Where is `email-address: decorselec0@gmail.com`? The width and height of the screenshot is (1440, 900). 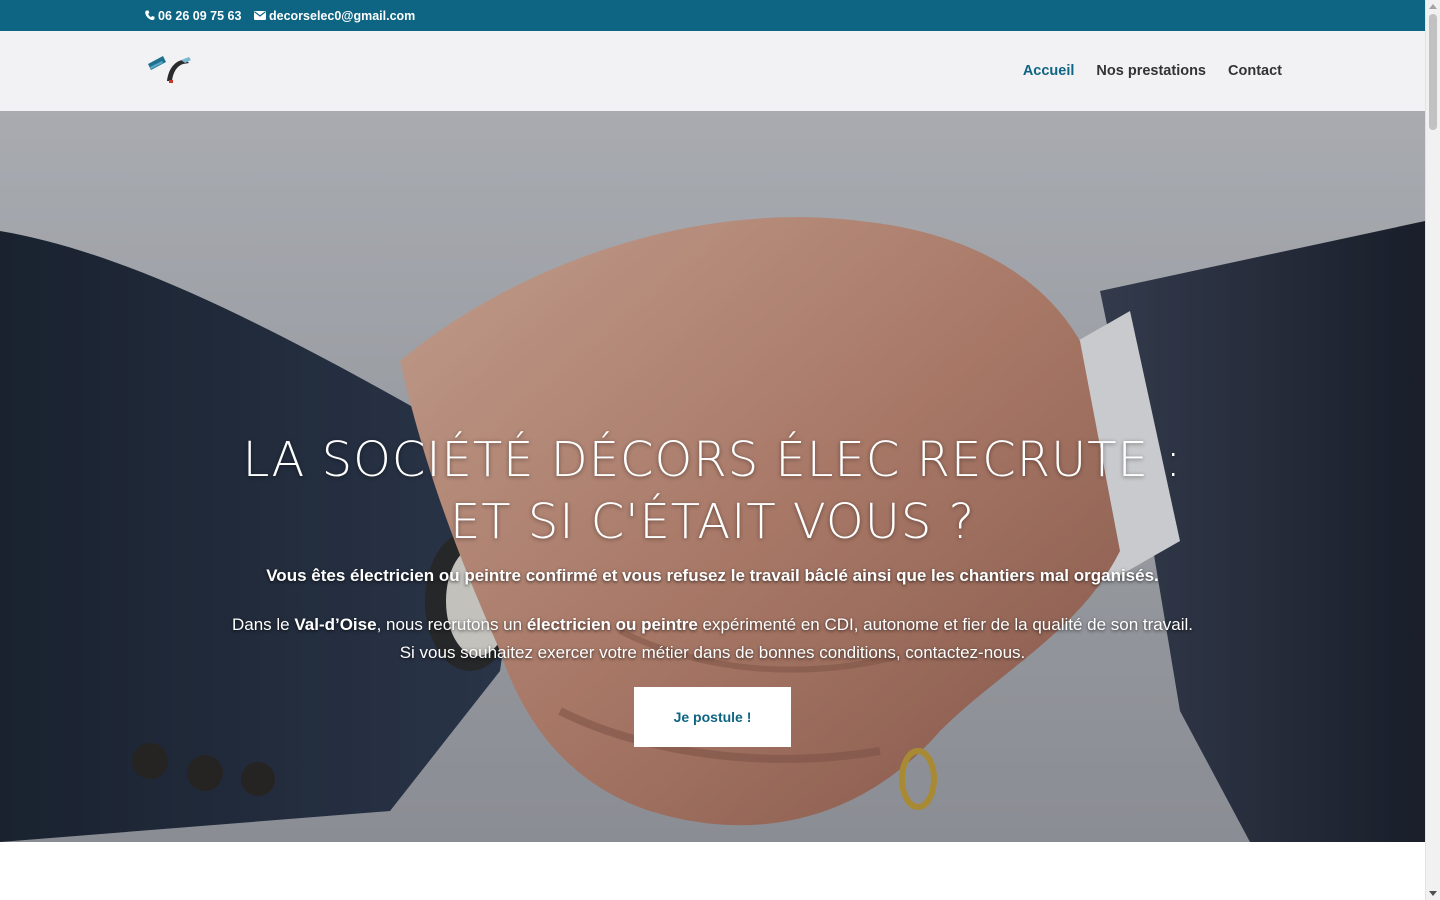
email-address: decorselec0@gmail.com is located at coordinates (342, 15).